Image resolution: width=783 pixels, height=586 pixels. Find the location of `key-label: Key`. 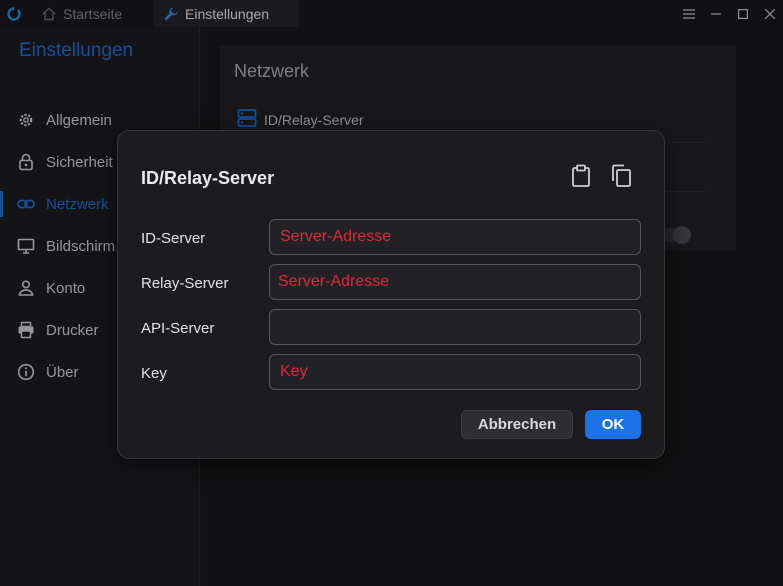

key-label: Key is located at coordinates (154, 373).